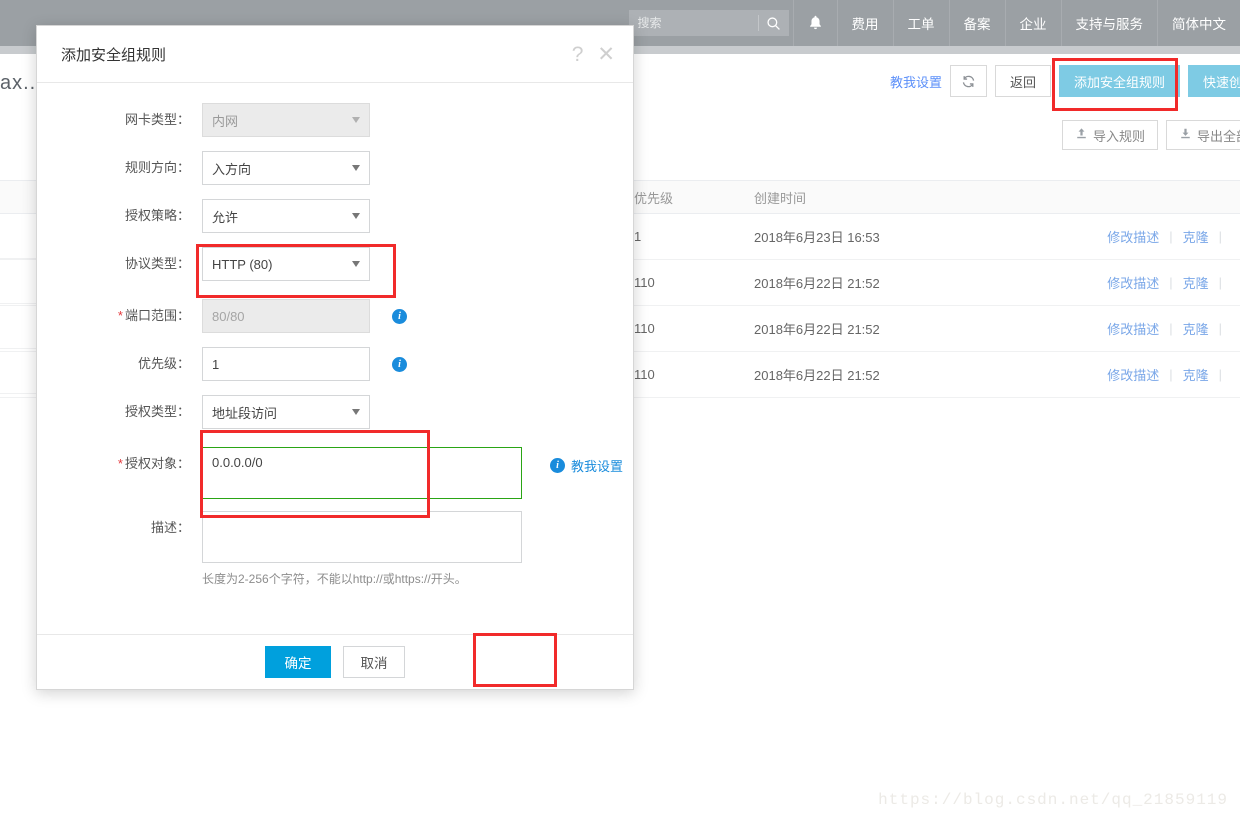 Image resolution: width=1240 pixels, height=821 pixels. I want to click on control-description: 长度为2-256个字符，不能以http://或https://开头。, so click(362, 549).